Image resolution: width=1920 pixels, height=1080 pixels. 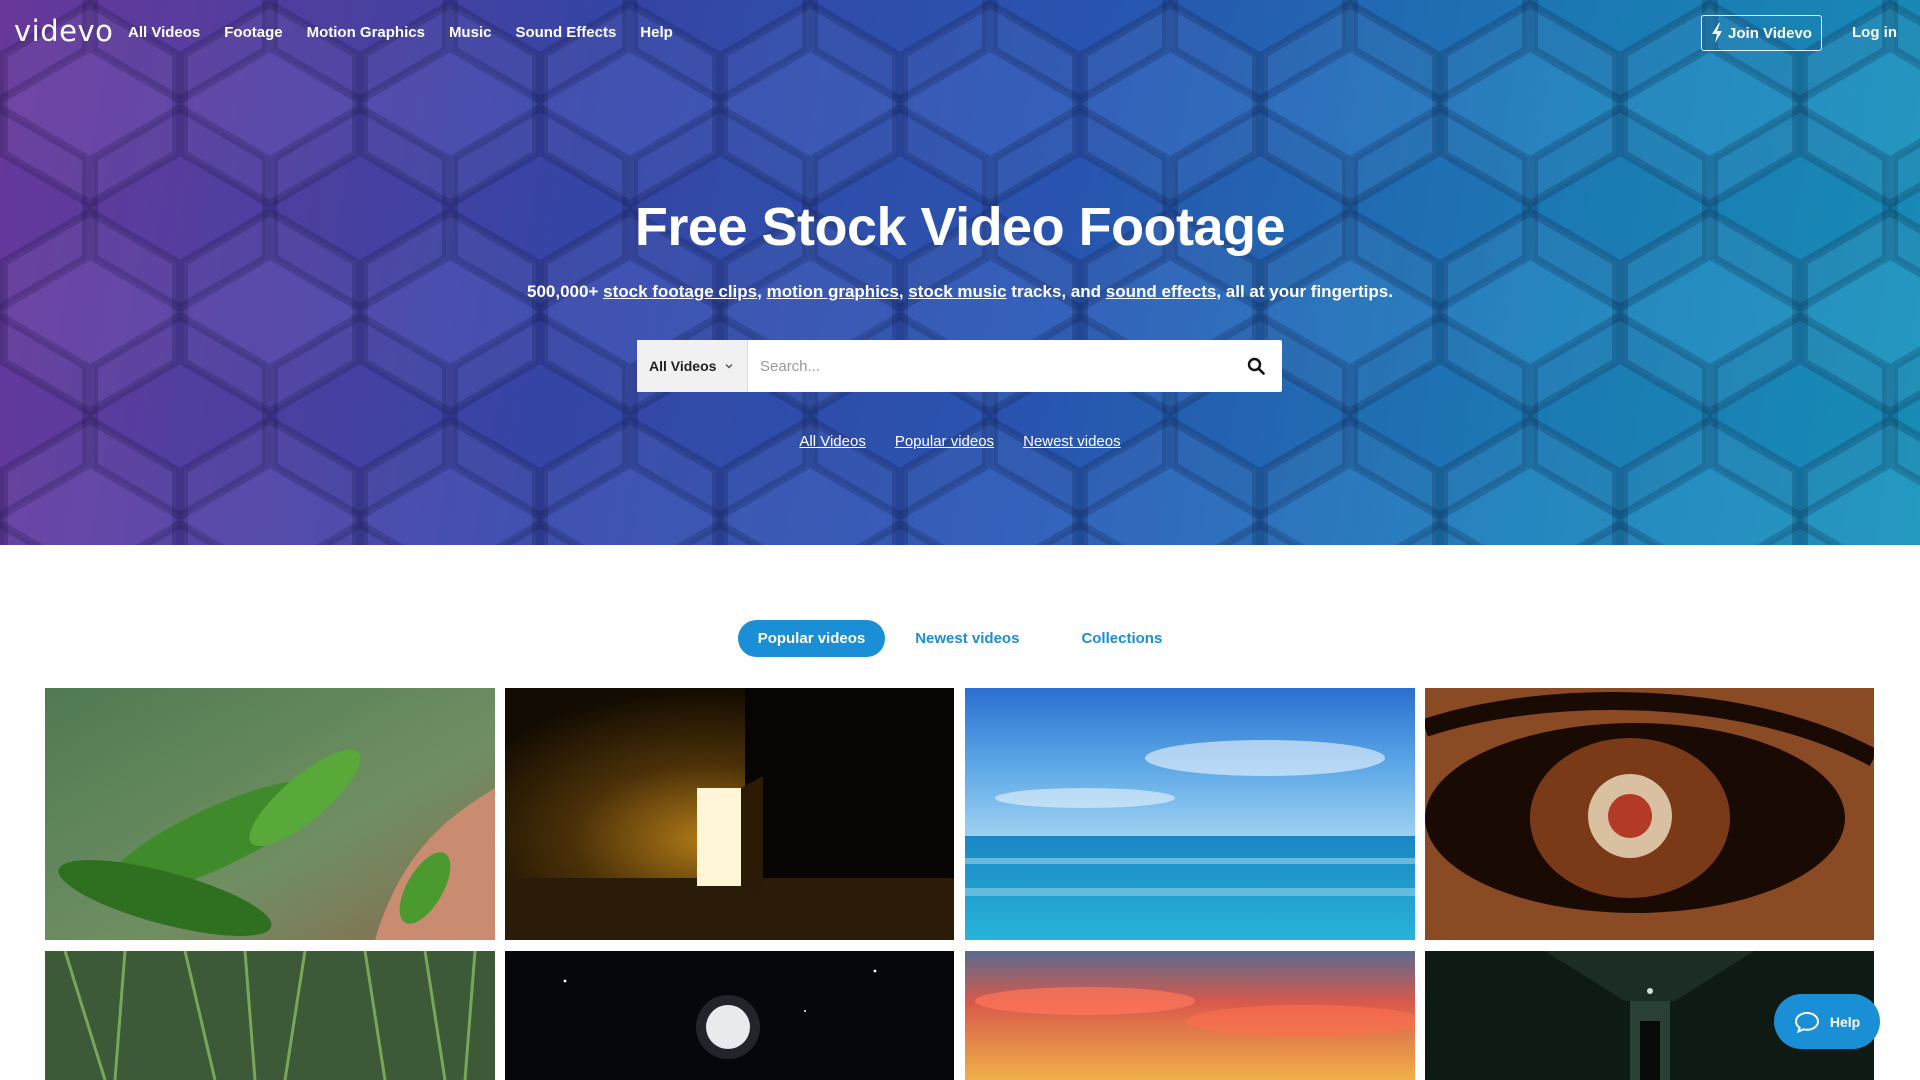 I want to click on search-button, so click(x=1256, y=366).